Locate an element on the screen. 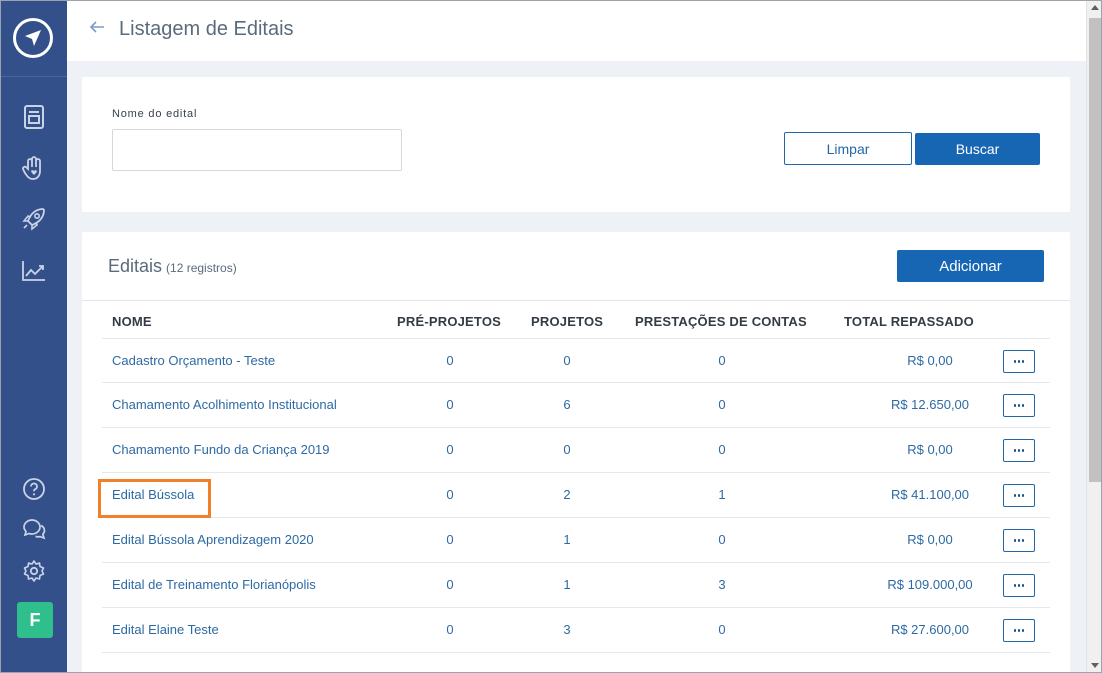  scroll-thumb is located at coordinates (1095, 250).